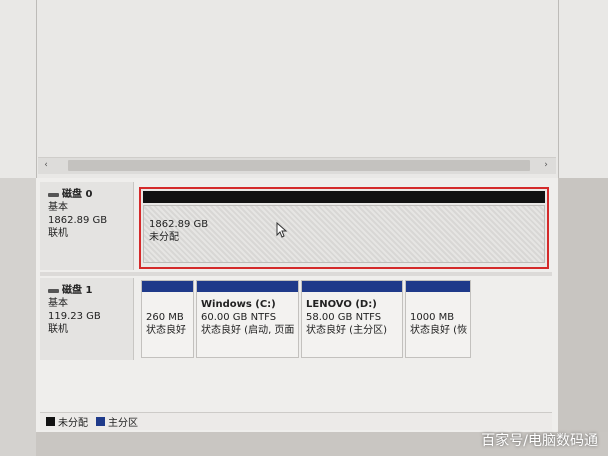 The height and width of the screenshot is (456, 608). Describe the element at coordinates (74, 316) in the screenshot. I see `disk-1-size: 119.23 GB` at that location.